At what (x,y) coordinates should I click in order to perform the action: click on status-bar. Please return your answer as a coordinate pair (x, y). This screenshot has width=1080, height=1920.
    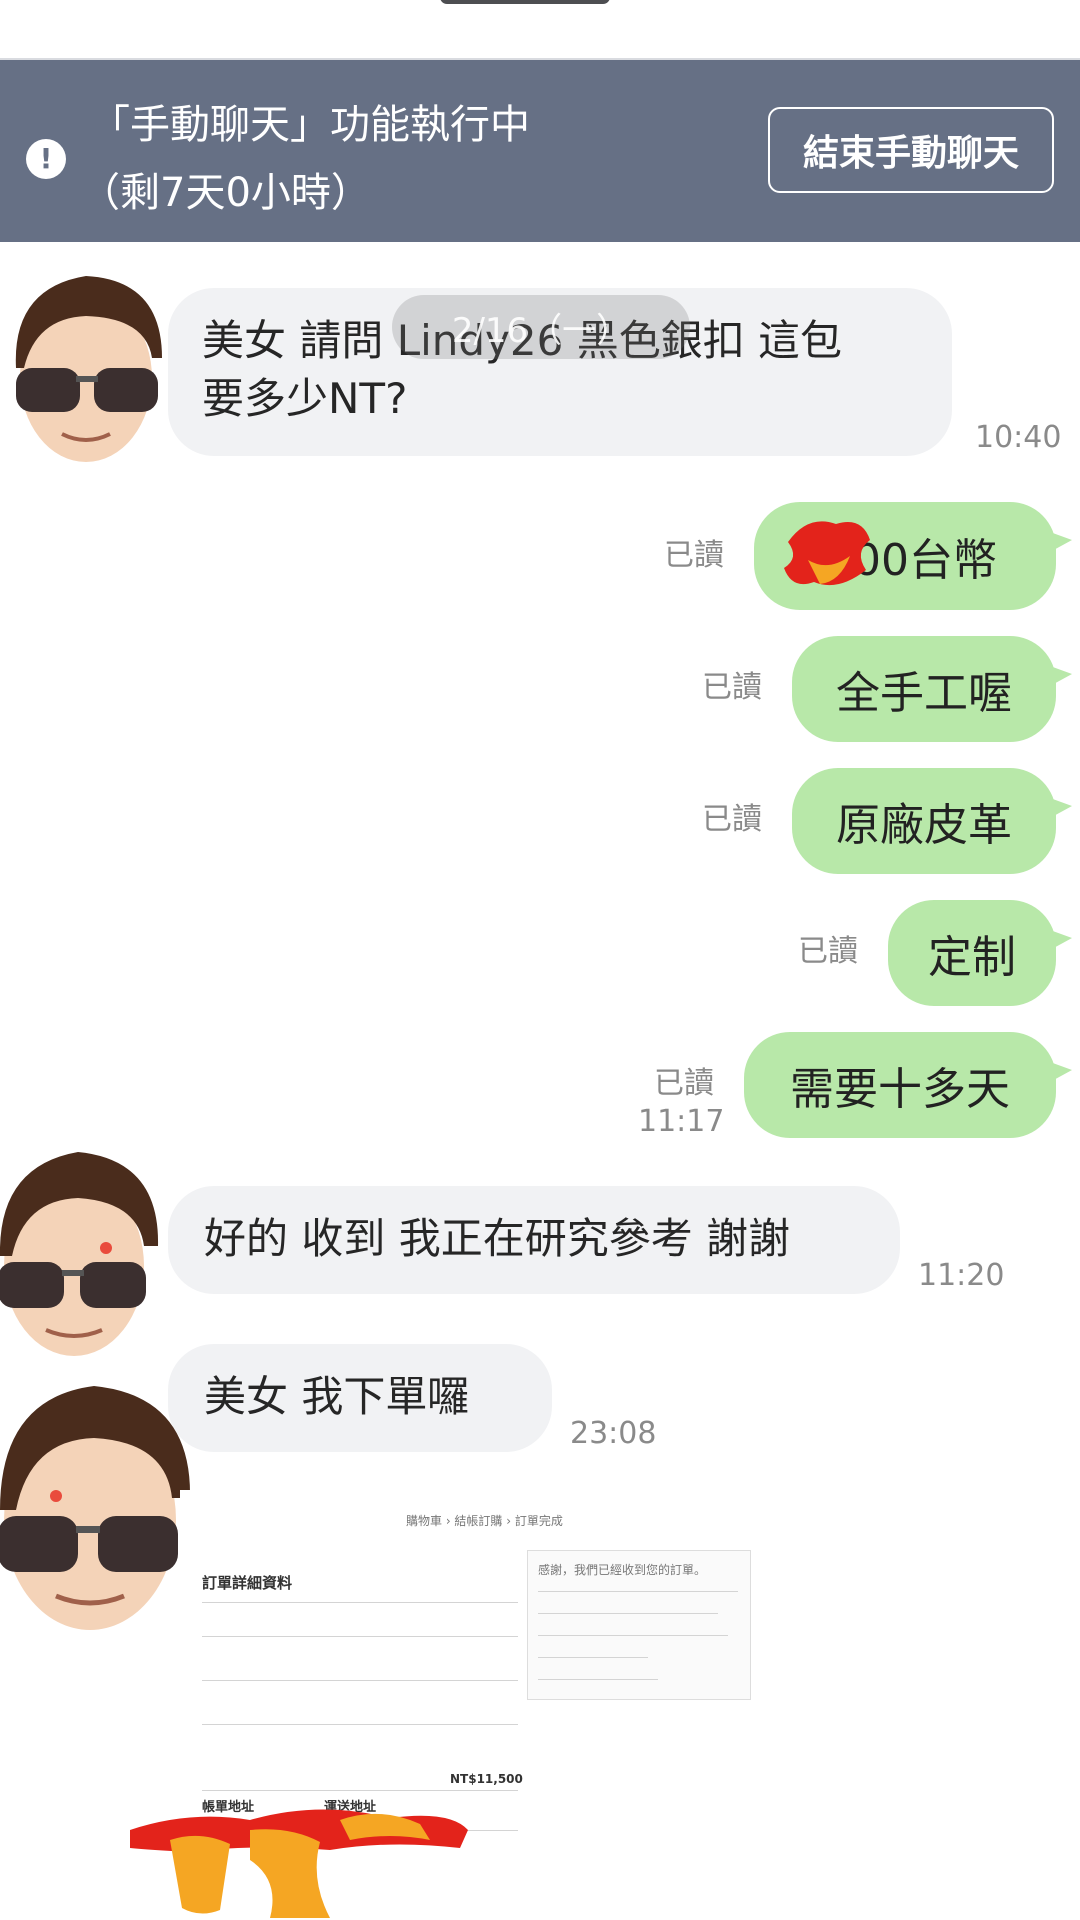
    Looking at the image, I should click on (540, 30).